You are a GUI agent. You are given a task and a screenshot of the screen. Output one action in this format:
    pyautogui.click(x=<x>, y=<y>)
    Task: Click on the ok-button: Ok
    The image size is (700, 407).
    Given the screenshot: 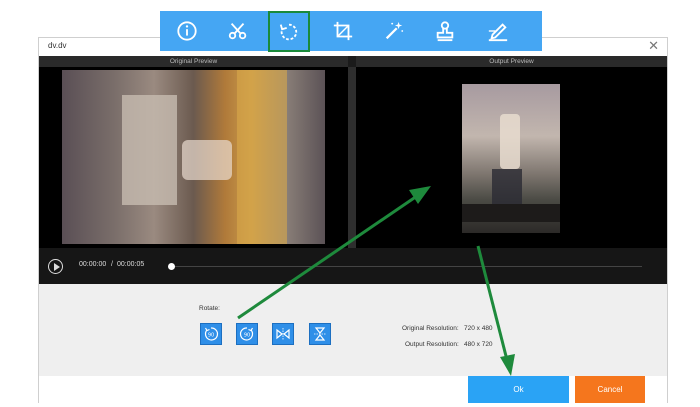 What is the action you would take?
    pyautogui.click(x=518, y=389)
    